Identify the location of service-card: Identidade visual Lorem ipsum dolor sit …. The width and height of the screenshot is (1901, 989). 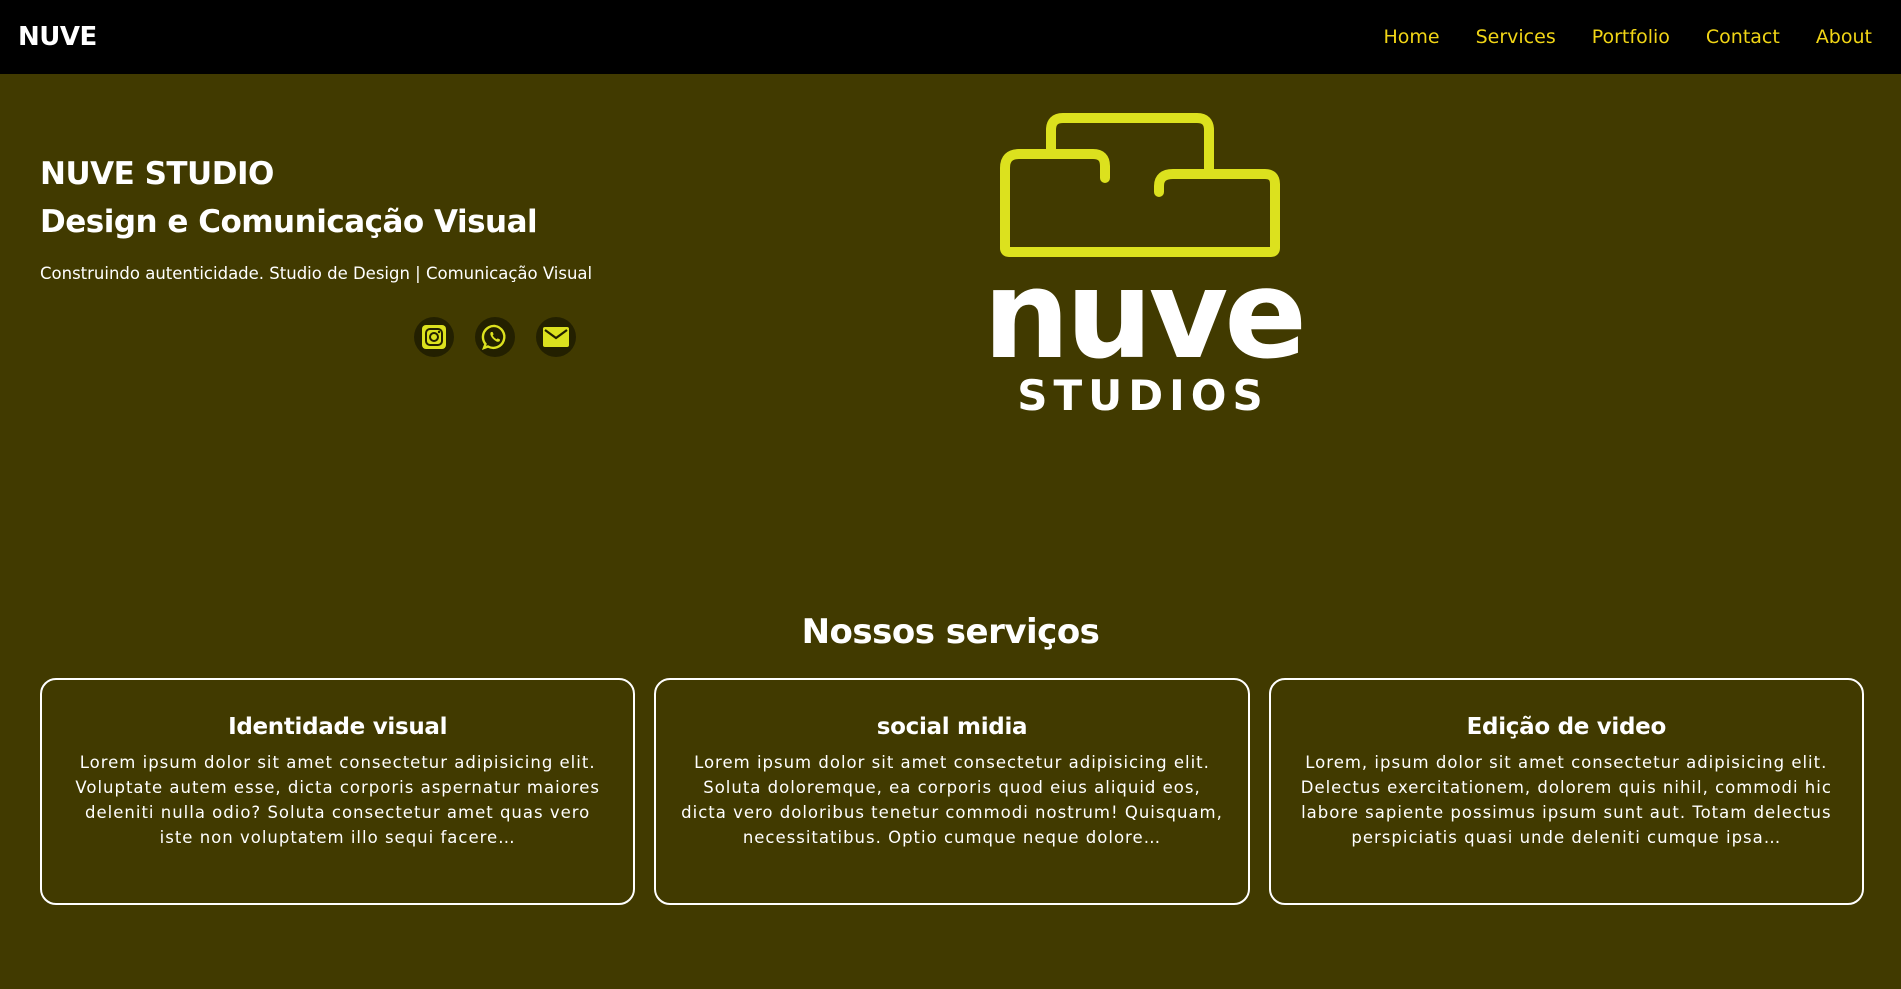
(338, 791).